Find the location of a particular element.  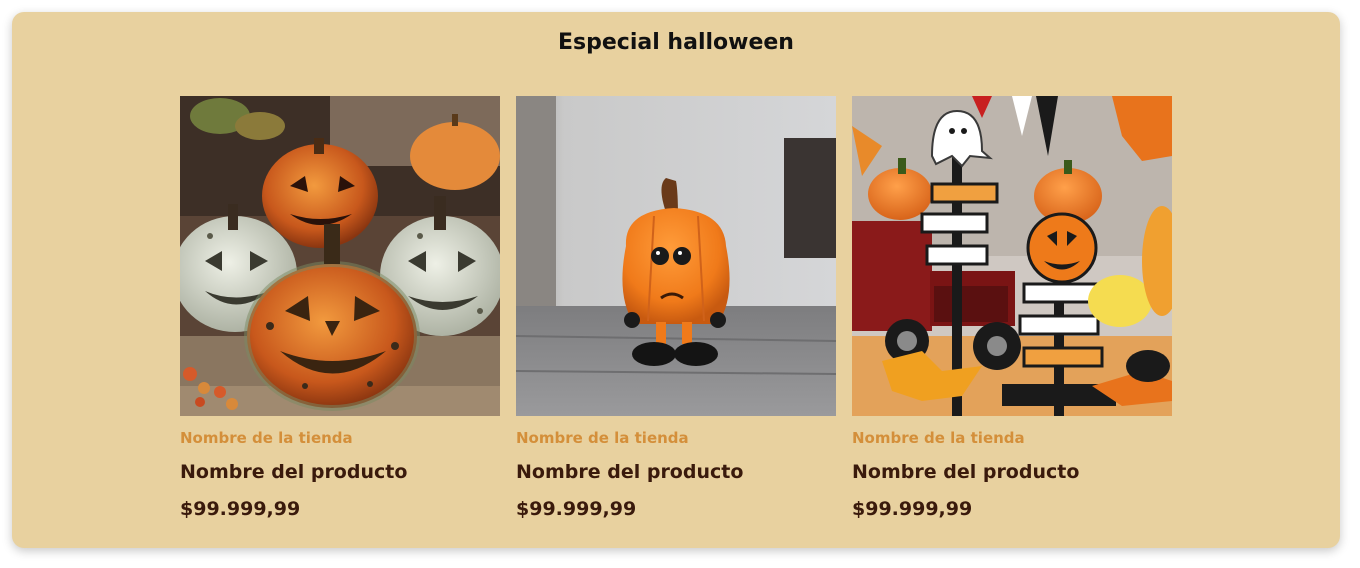

section-title: Especial halloween is located at coordinates (676, 42).